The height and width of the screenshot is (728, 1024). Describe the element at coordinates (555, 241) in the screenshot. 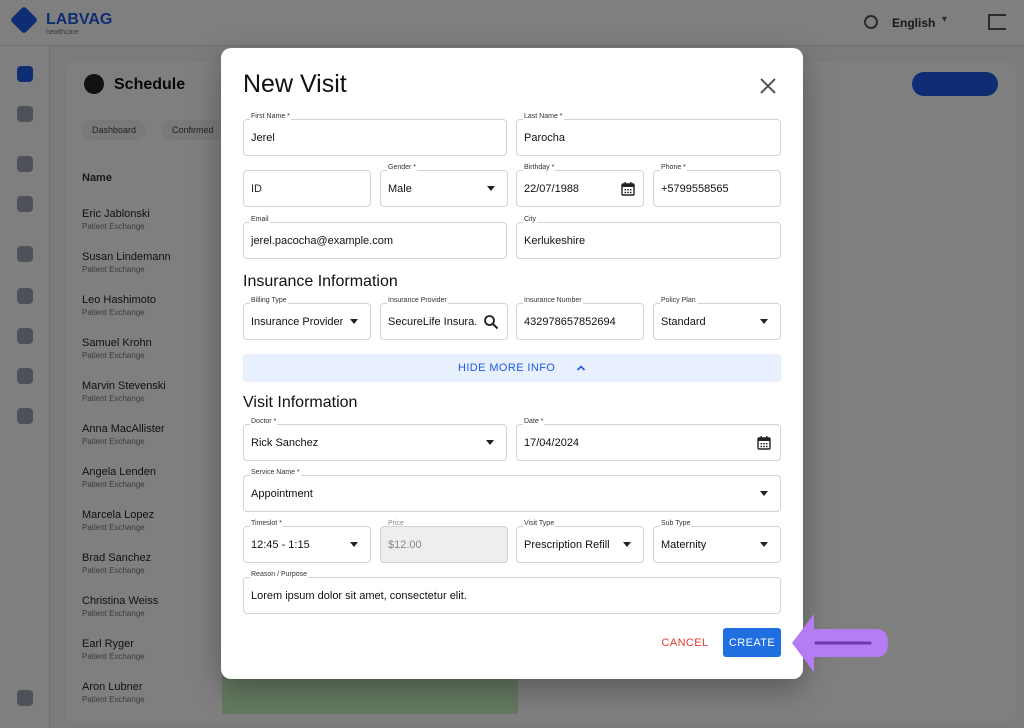

I see `city-value: Kerlukeshire` at that location.